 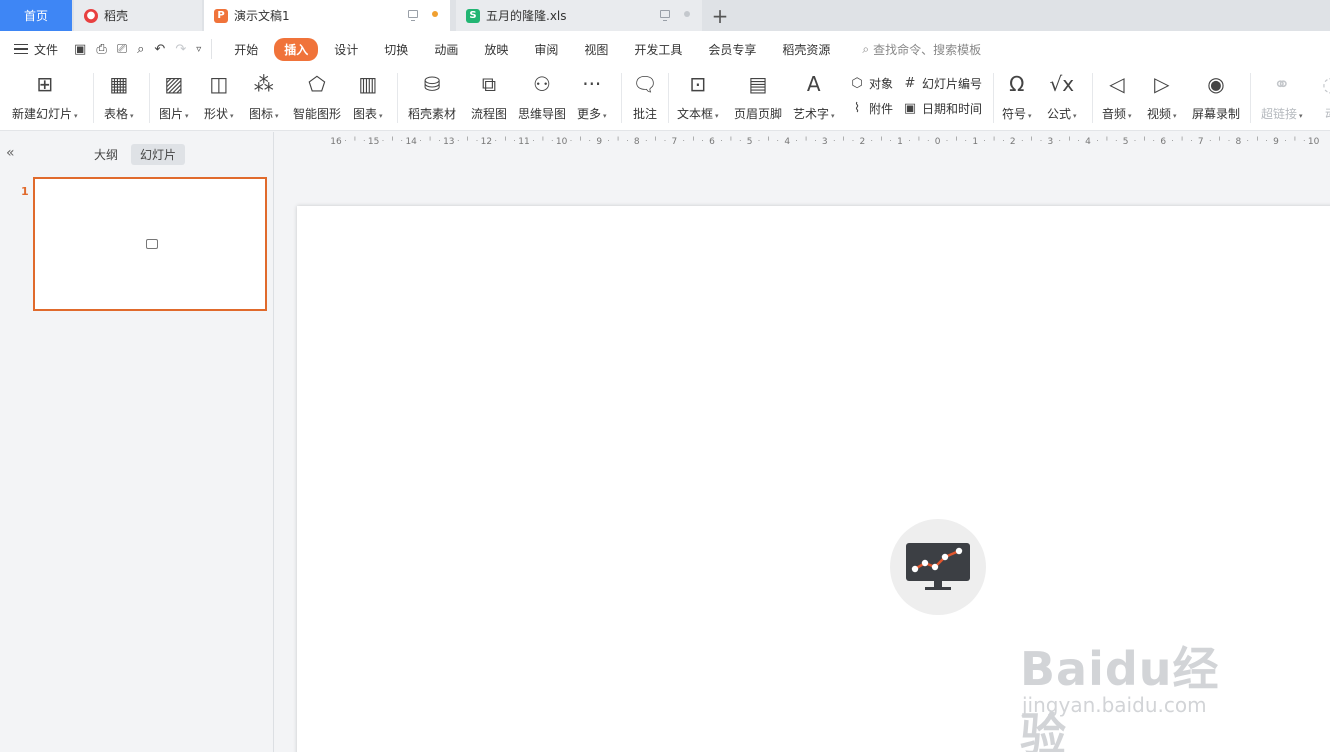 I want to click on menu-tab-transition: 切换, so click(x=396, y=49).